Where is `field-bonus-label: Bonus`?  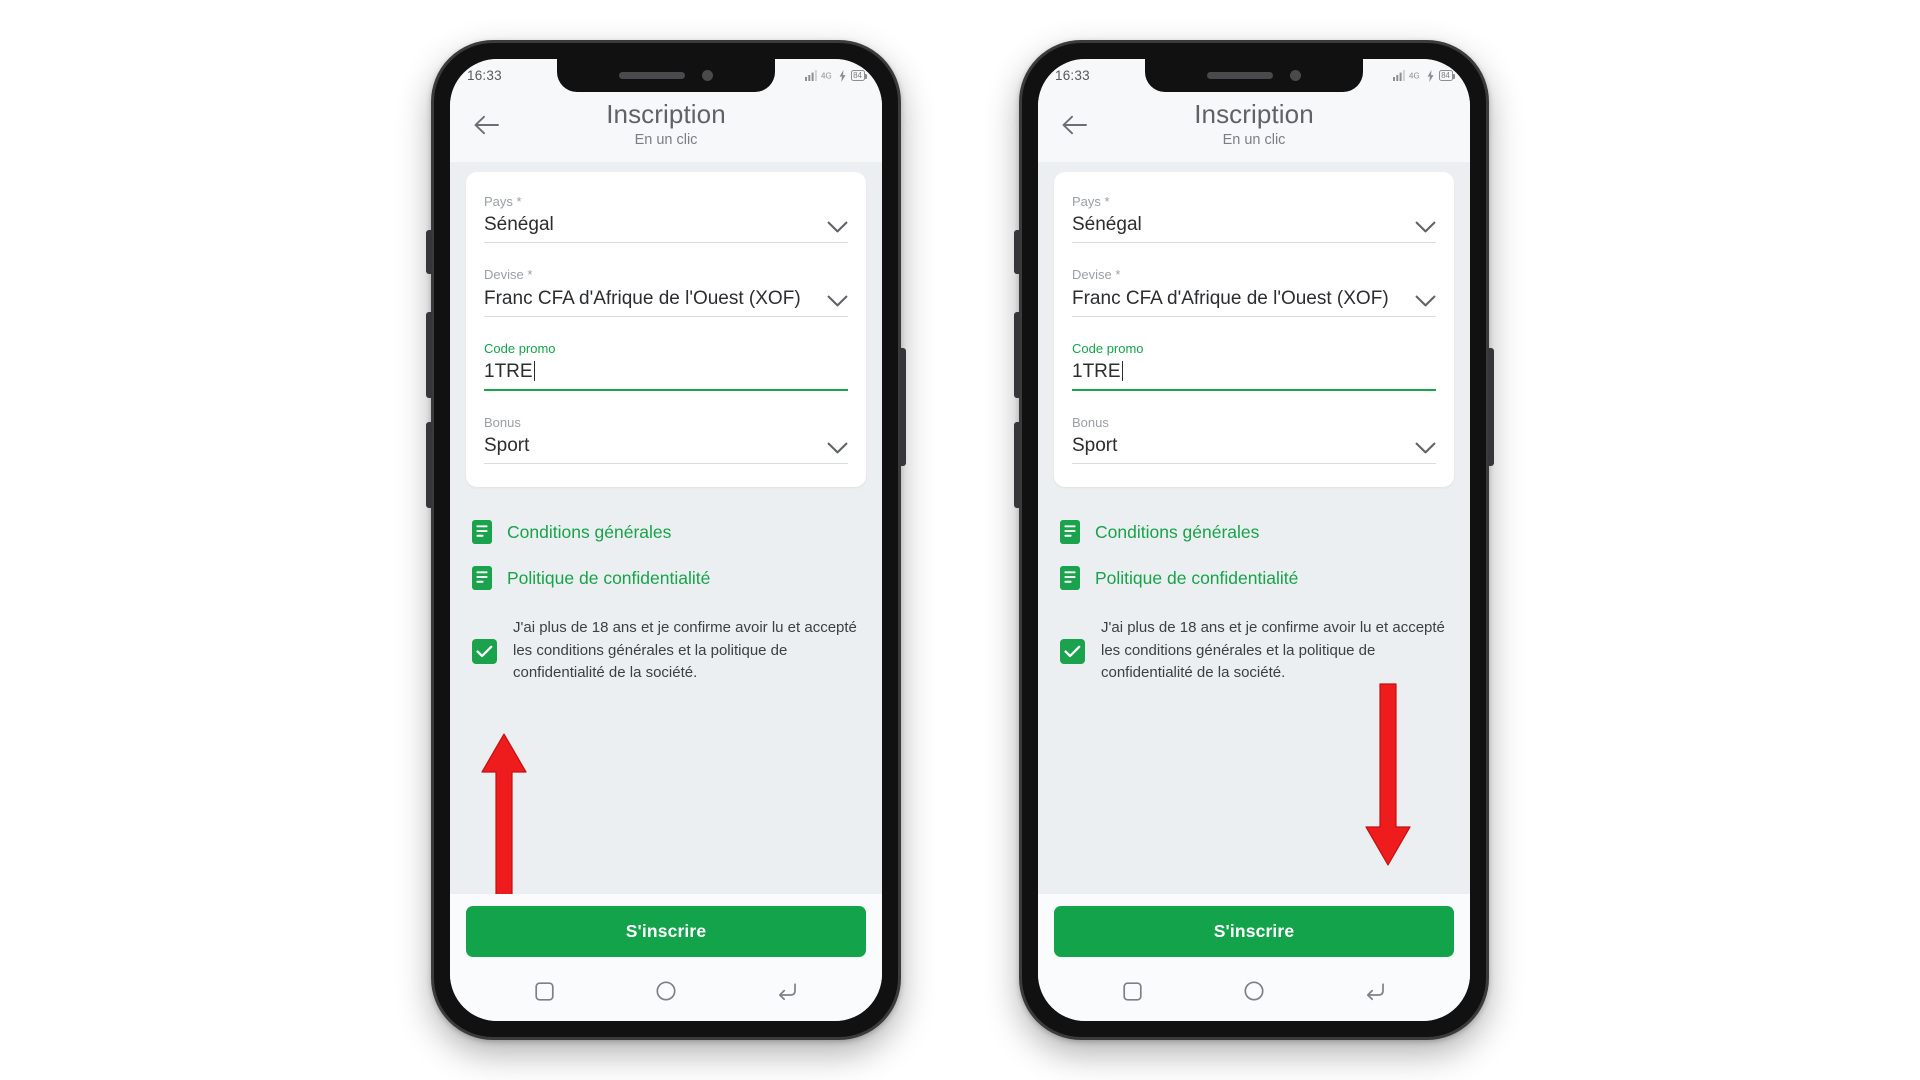
field-bonus-label: Bonus is located at coordinates (1090, 423).